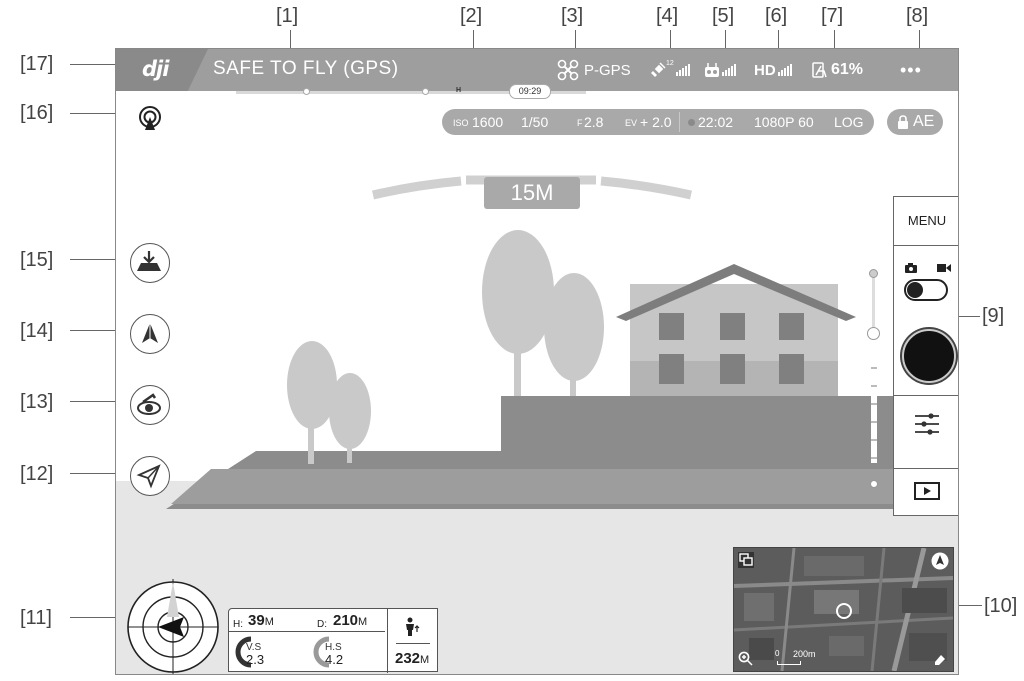  Describe the element at coordinates (413, 643) in the screenshot. I see `pilot-divider` at that location.